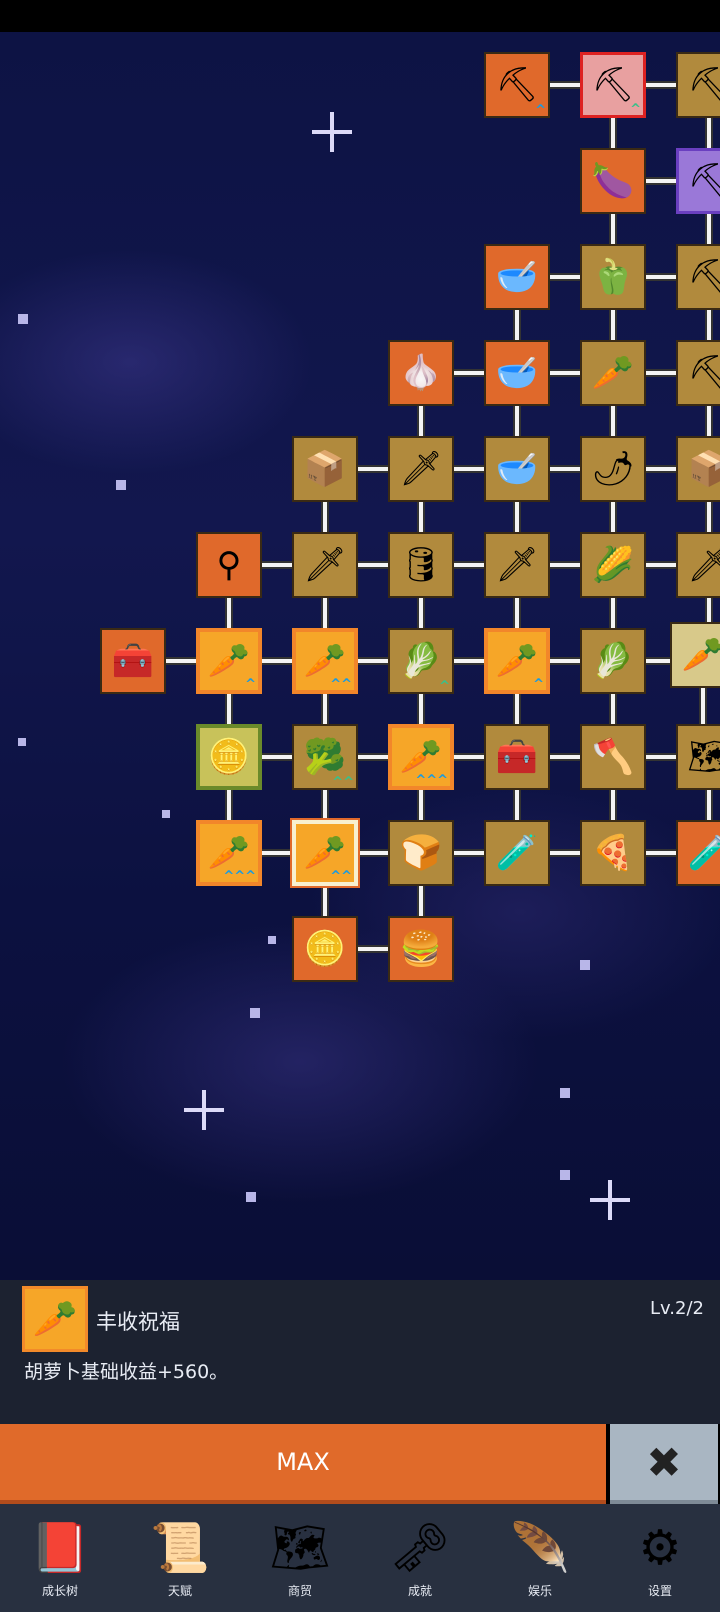 The width and height of the screenshot is (720, 1612). What do you see at coordinates (613, 181) in the screenshot?
I see `skill-node-eggplant: 🍆` at bounding box center [613, 181].